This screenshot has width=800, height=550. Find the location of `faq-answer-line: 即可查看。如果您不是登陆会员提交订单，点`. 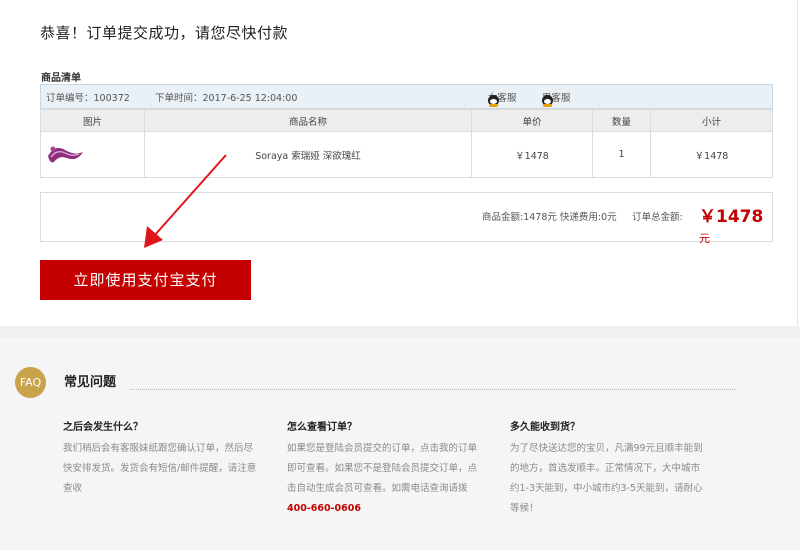

faq-answer-line: 即可查看。如果您不是登陆会员提交订单，点 is located at coordinates (382, 468).